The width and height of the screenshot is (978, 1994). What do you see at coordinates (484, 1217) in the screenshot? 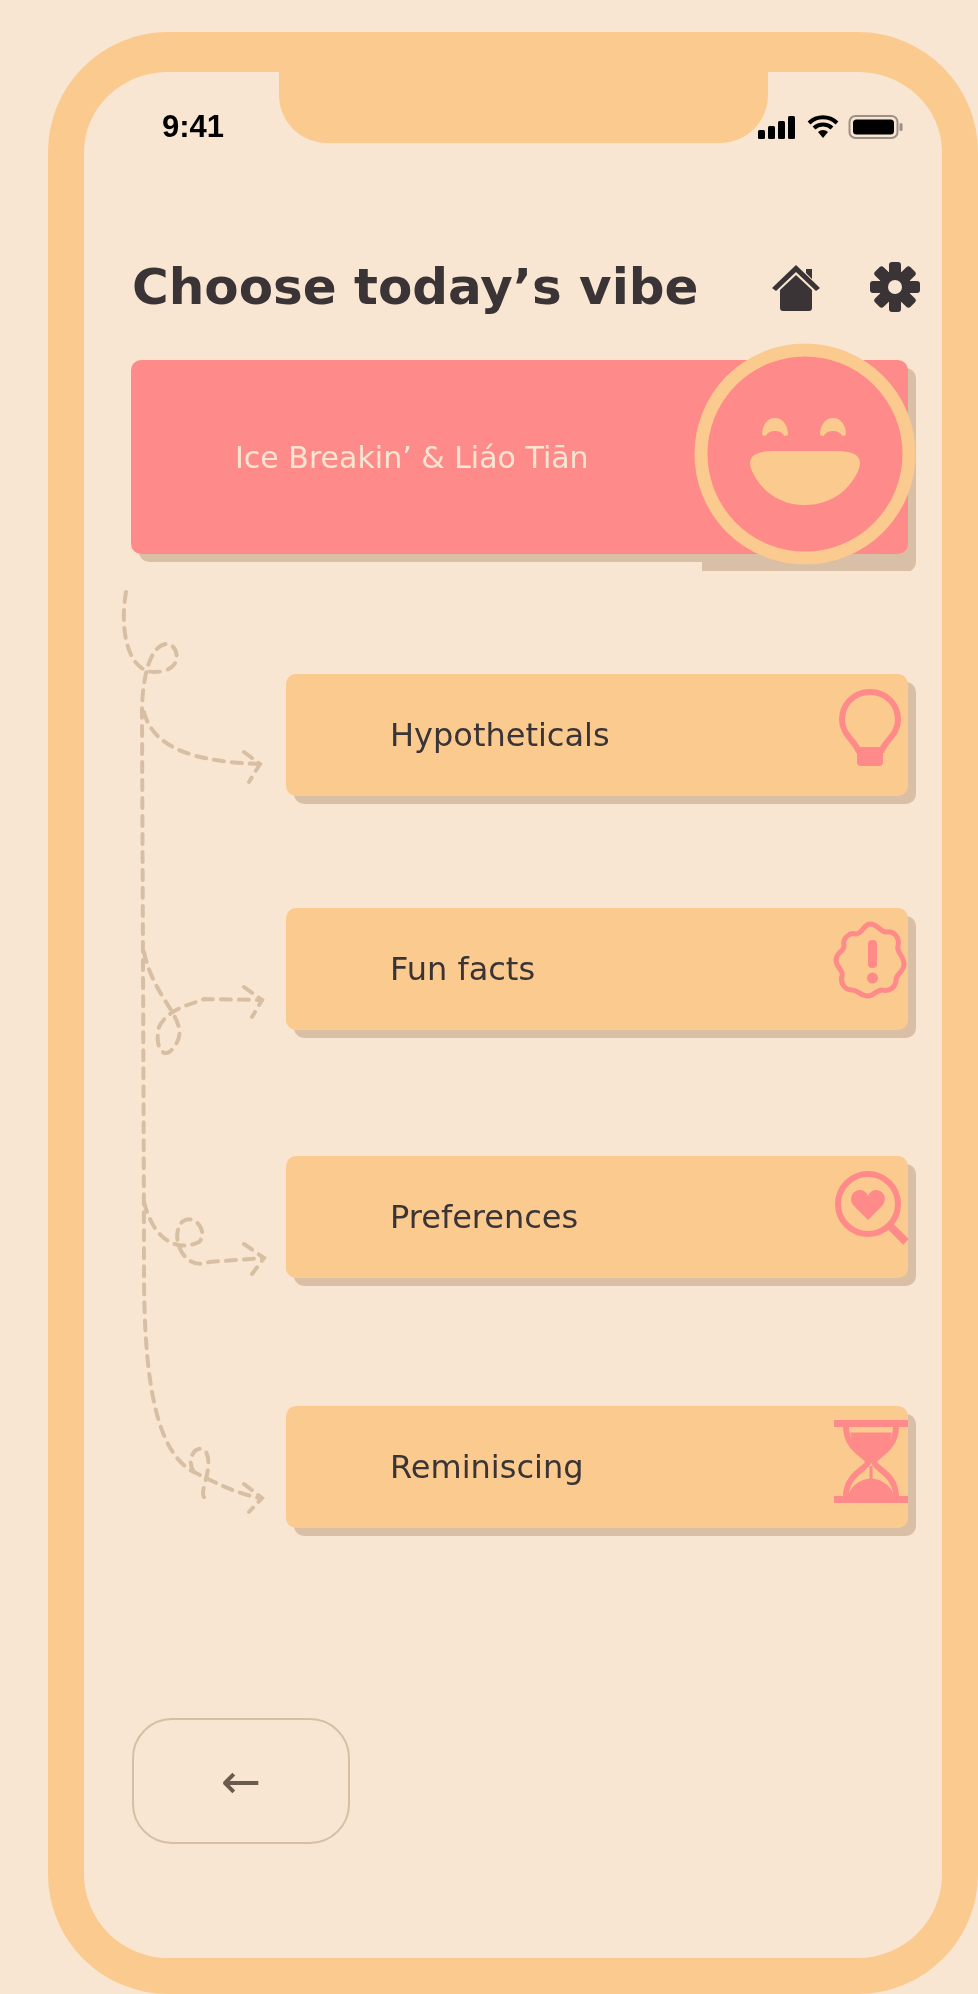
I see `card-label: Preferences` at bounding box center [484, 1217].